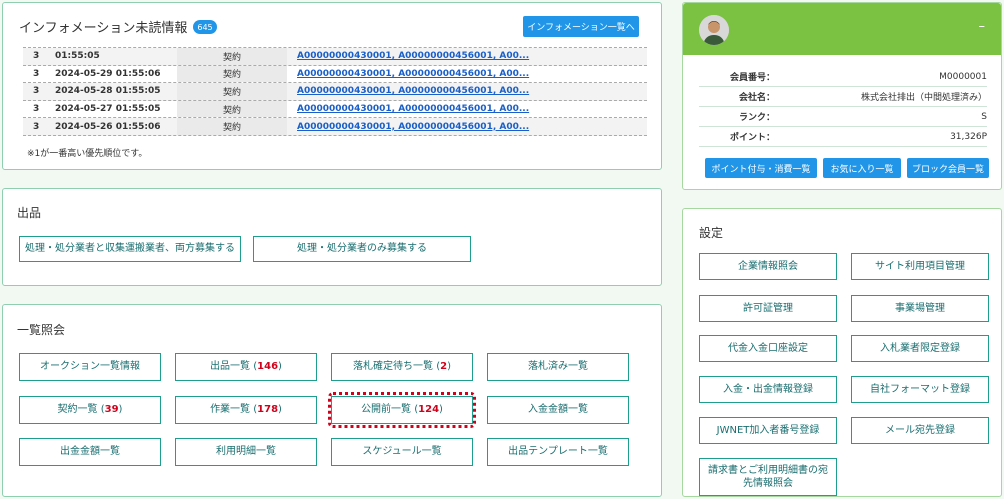  What do you see at coordinates (268, 367) in the screenshot?
I see `listings-count: 146` at bounding box center [268, 367].